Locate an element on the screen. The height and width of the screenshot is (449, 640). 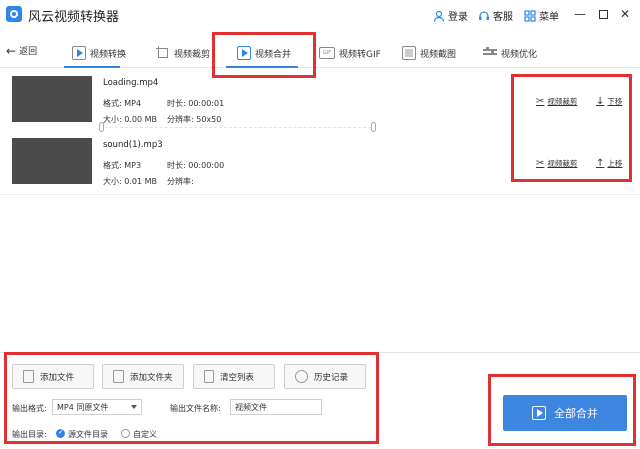
output-name-field is located at coordinates (276, 407).